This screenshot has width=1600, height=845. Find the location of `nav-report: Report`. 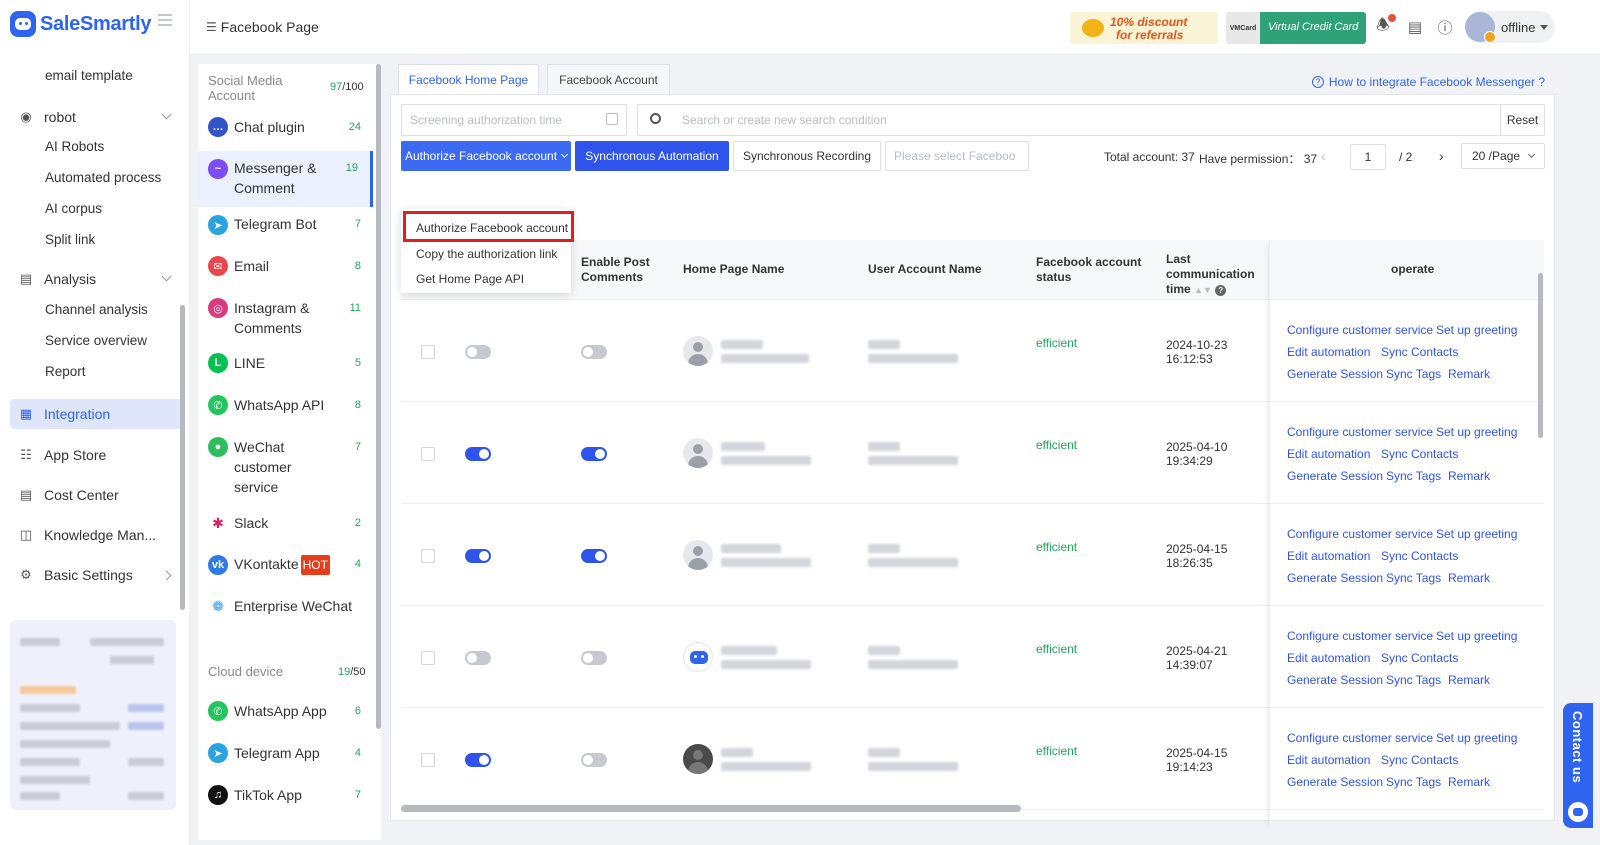

nav-report: Report is located at coordinates (65, 371).